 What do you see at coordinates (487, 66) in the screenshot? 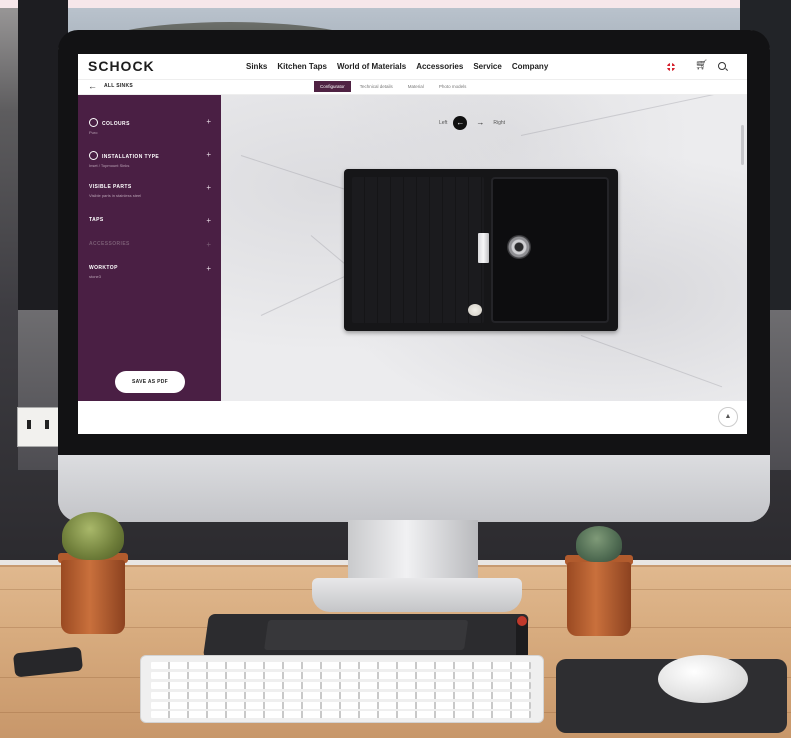
I see `nav-service: Service` at bounding box center [487, 66].